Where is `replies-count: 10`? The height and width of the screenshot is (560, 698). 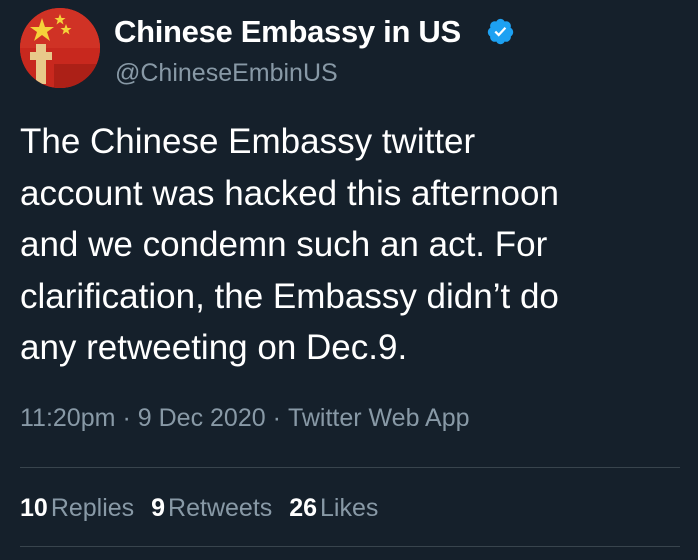
replies-count: 10 is located at coordinates (34, 508).